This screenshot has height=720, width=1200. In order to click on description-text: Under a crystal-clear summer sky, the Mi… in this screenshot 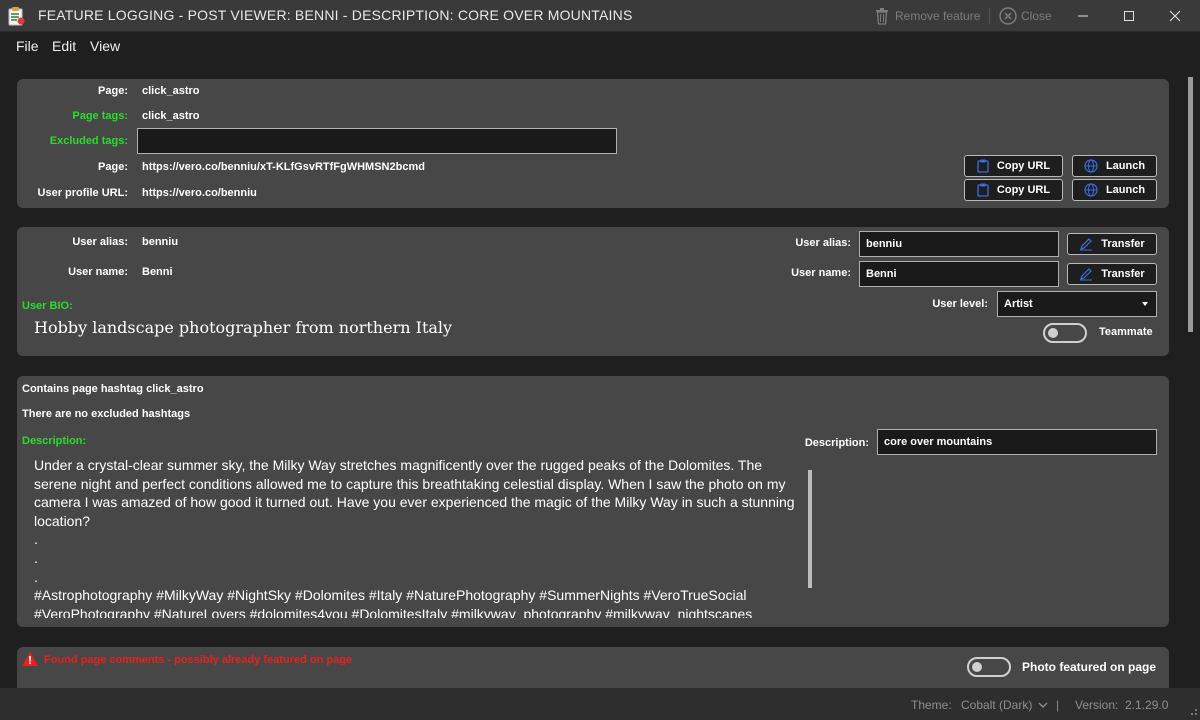, I will do `click(416, 537)`.